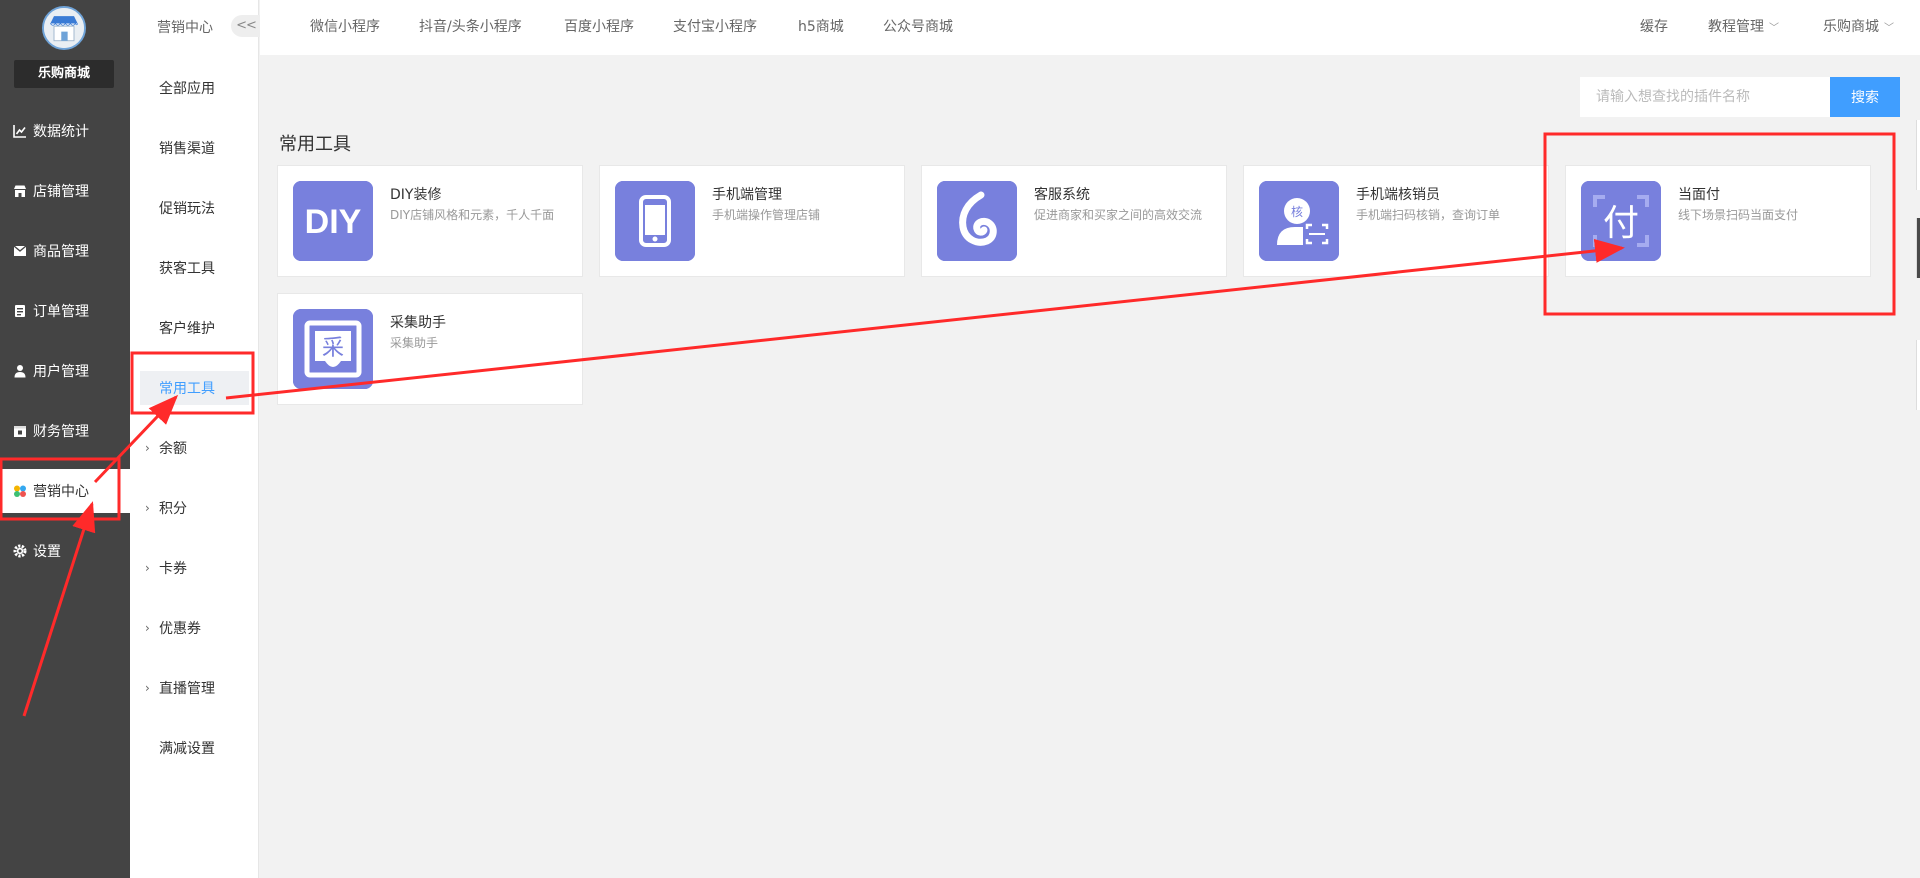 The image size is (1920, 878). Describe the element at coordinates (20, 371) in the screenshot. I see `user-icon` at that location.